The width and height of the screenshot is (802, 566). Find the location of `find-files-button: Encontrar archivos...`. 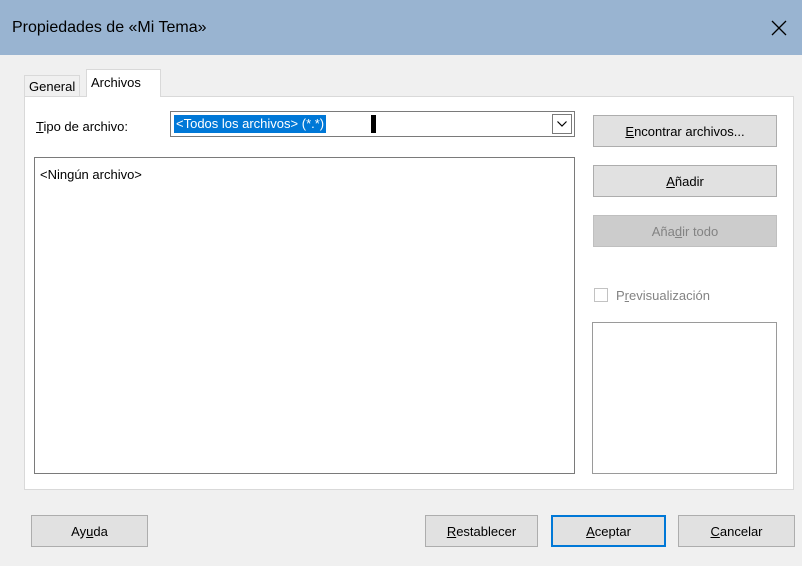

find-files-button: Encontrar archivos... is located at coordinates (685, 131).